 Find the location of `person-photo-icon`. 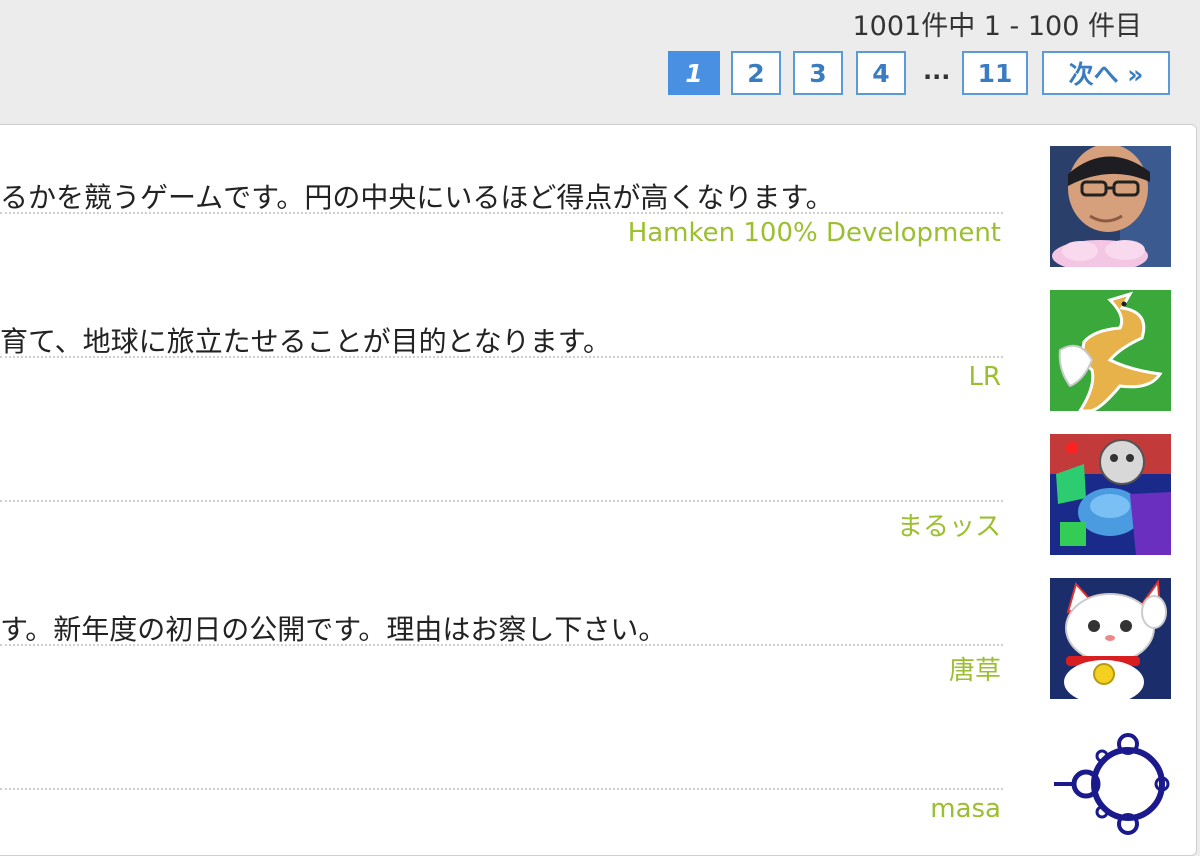

person-photo-icon is located at coordinates (1110, 206).